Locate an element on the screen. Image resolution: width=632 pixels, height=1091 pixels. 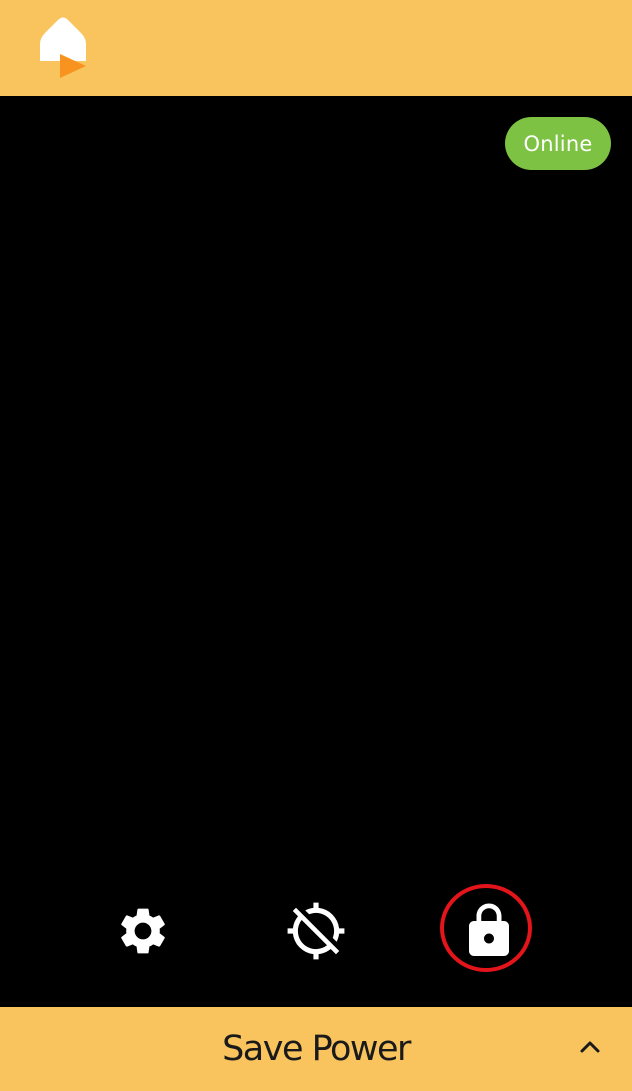
settings-button is located at coordinates (143, 931).